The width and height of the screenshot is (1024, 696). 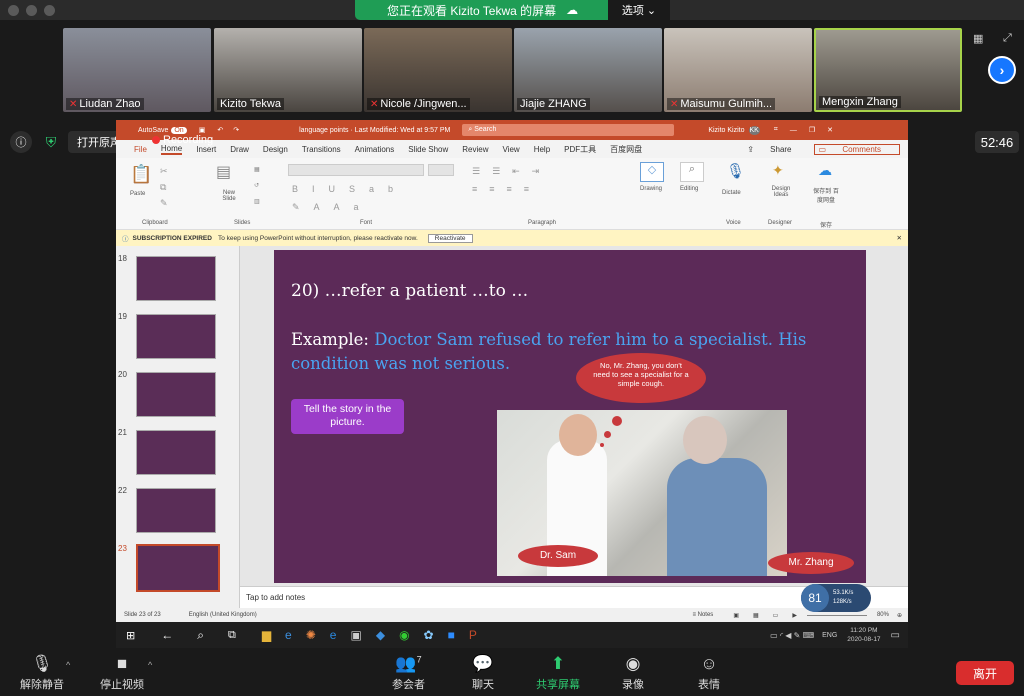 What do you see at coordinates (21, 142) in the screenshot?
I see `info-icon: ⓘ` at bounding box center [21, 142].